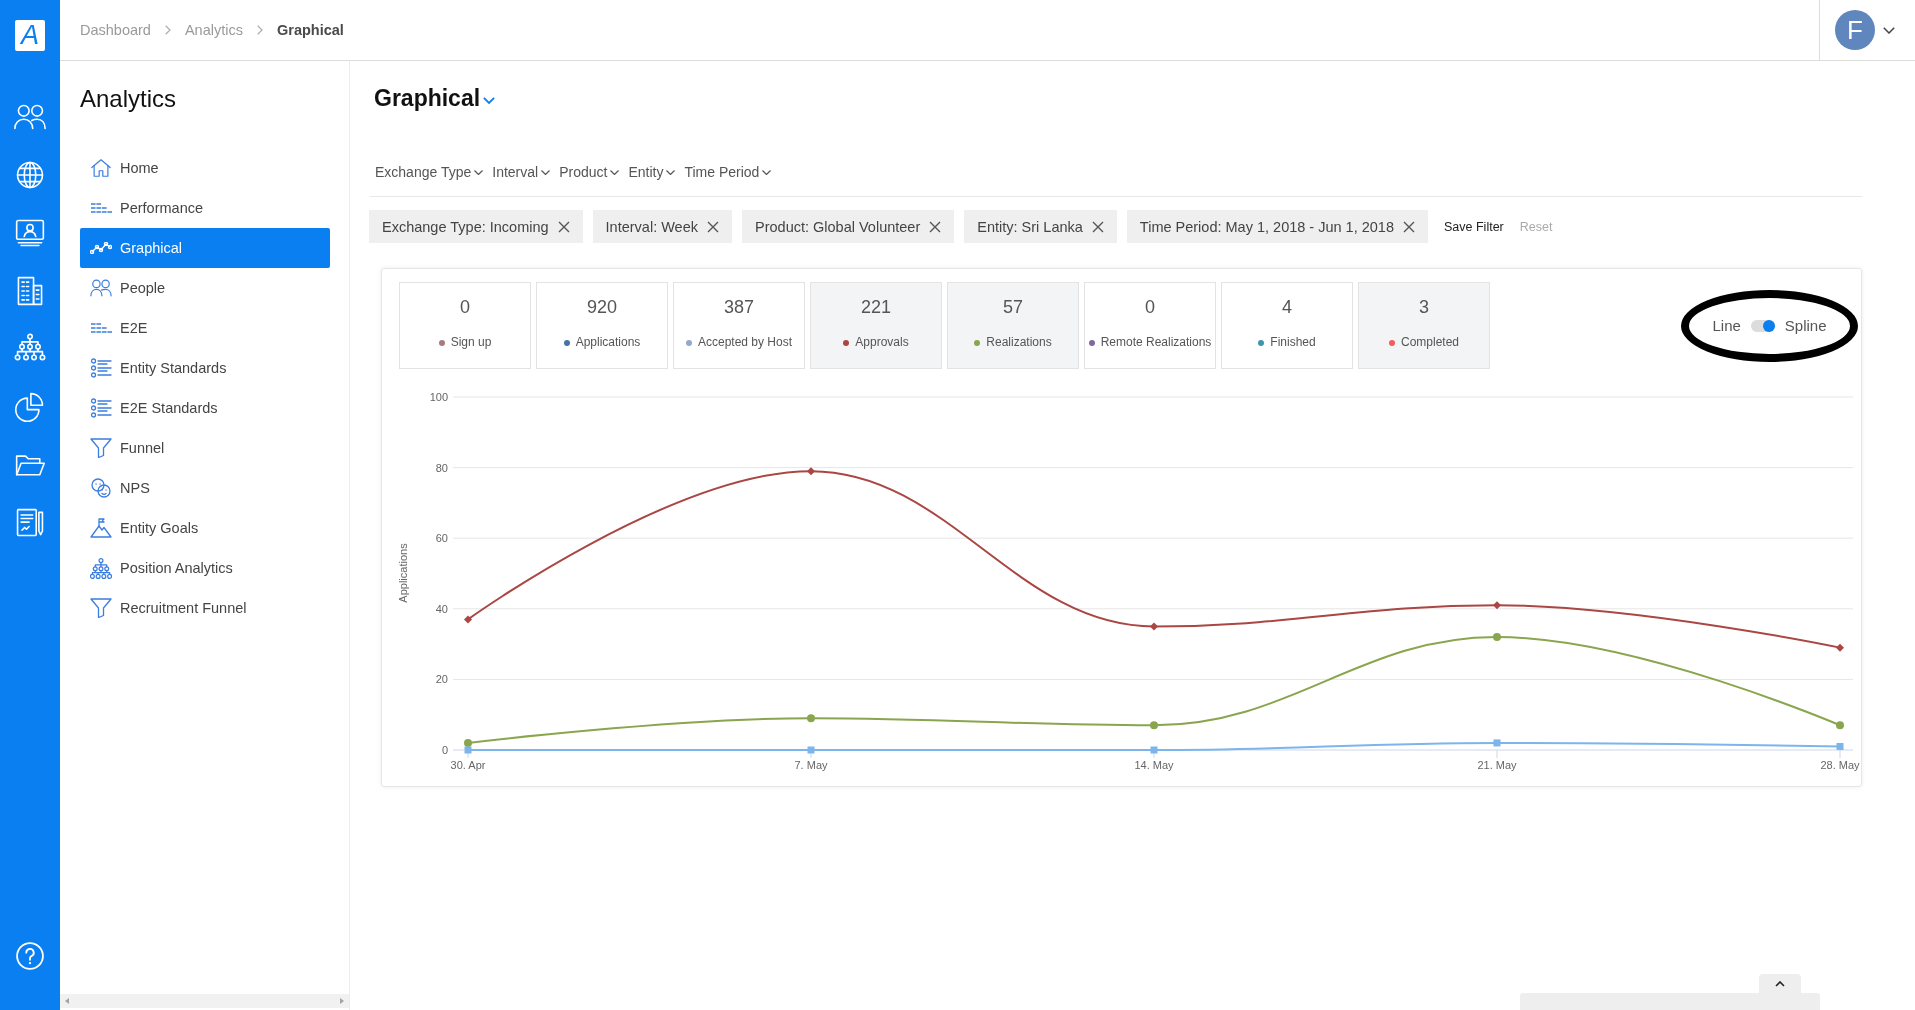 Image resolution: width=1915 pixels, height=1010 pixels. What do you see at coordinates (652, 172) in the screenshot?
I see `filter-dropdown: Entity` at bounding box center [652, 172].